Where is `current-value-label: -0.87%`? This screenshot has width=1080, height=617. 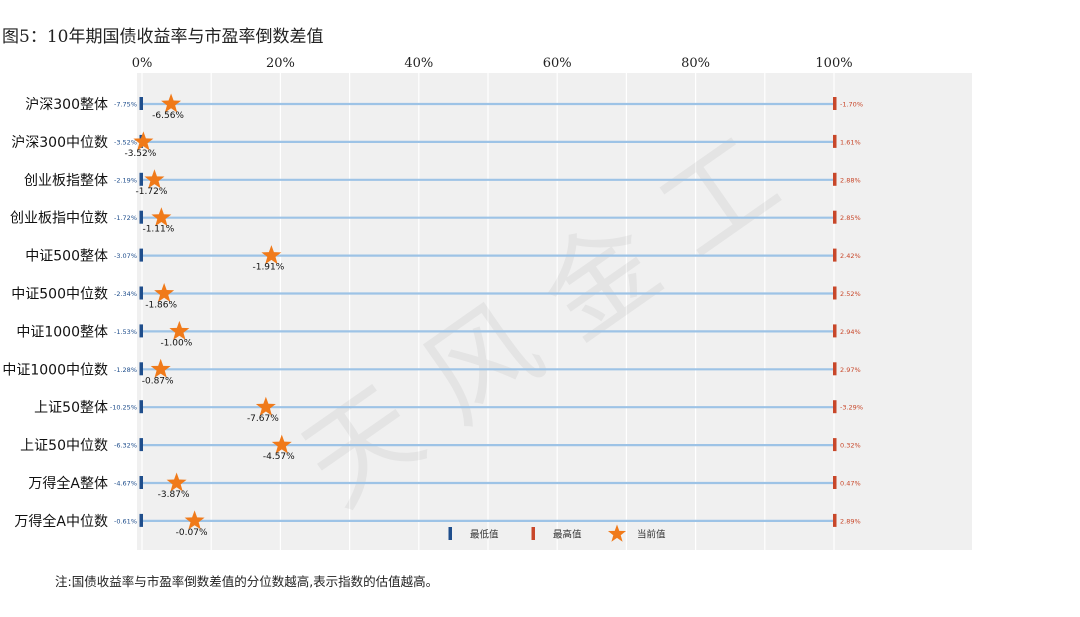 current-value-label: -0.87% is located at coordinates (158, 381).